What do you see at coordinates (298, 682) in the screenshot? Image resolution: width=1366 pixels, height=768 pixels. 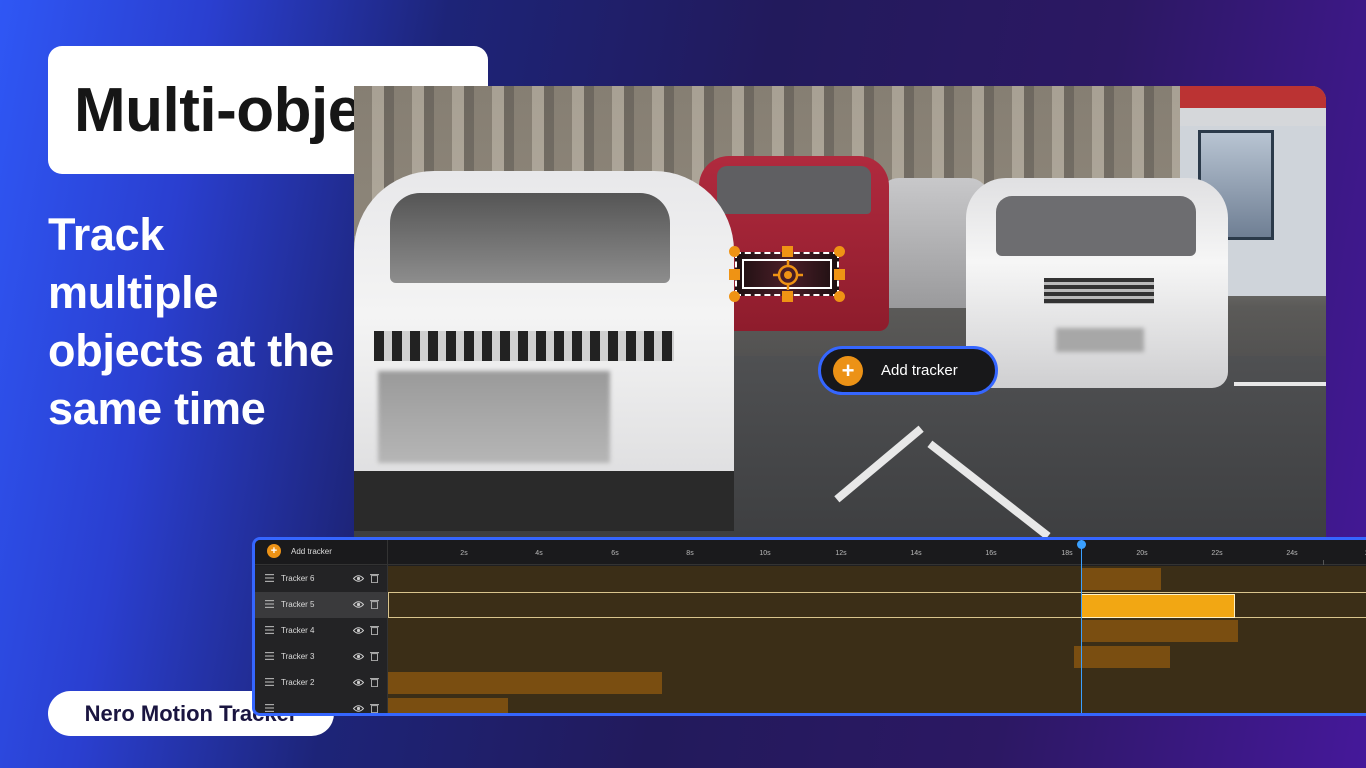 I see `track-label: Tracker 2` at bounding box center [298, 682].